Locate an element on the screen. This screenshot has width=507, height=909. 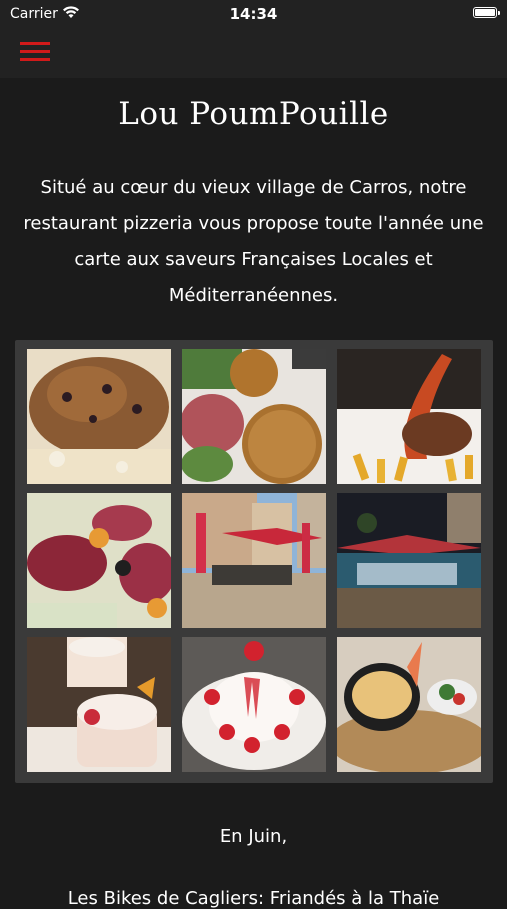
gallery-photo-village-terrace is located at coordinates (254, 560).